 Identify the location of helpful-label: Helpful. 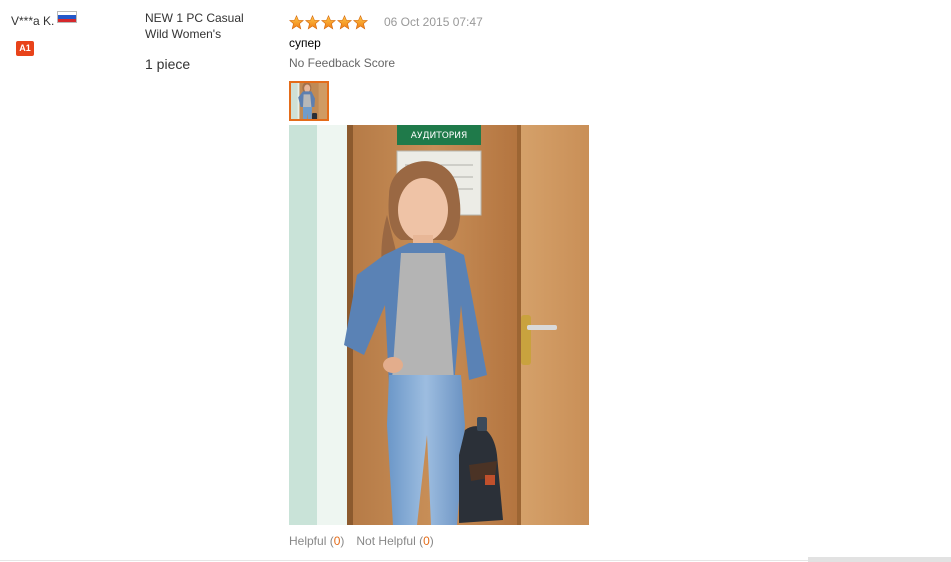
(308, 541).